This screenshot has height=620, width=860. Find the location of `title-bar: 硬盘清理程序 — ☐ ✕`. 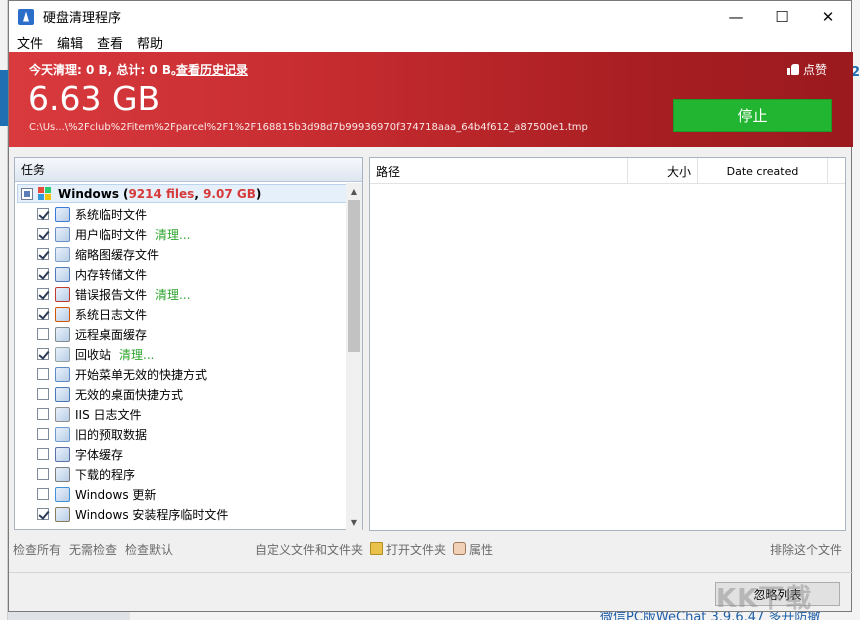

title-bar: 硬盘清理程序 — ☐ ✕ is located at coordinates (430, 16).